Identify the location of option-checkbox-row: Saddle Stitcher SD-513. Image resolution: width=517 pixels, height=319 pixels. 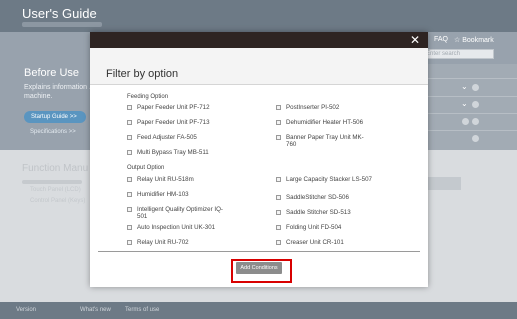
(325, 212).